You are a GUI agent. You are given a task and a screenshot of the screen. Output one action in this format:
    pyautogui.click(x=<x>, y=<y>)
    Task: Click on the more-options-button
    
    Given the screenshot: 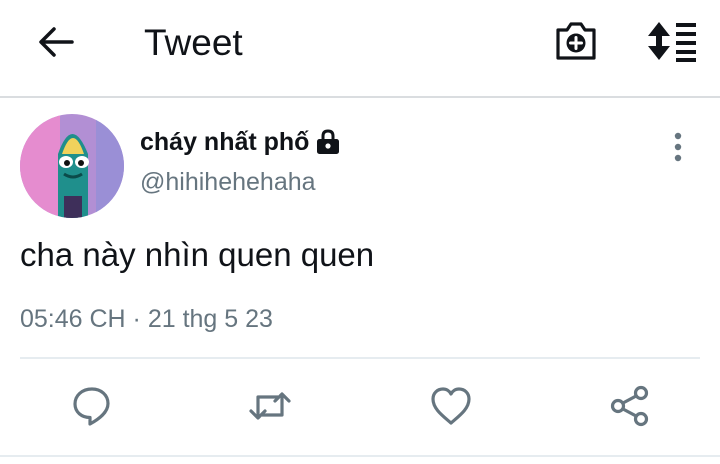 What is the action you would take?
    pyautogui.click(x=678, y=147)
    